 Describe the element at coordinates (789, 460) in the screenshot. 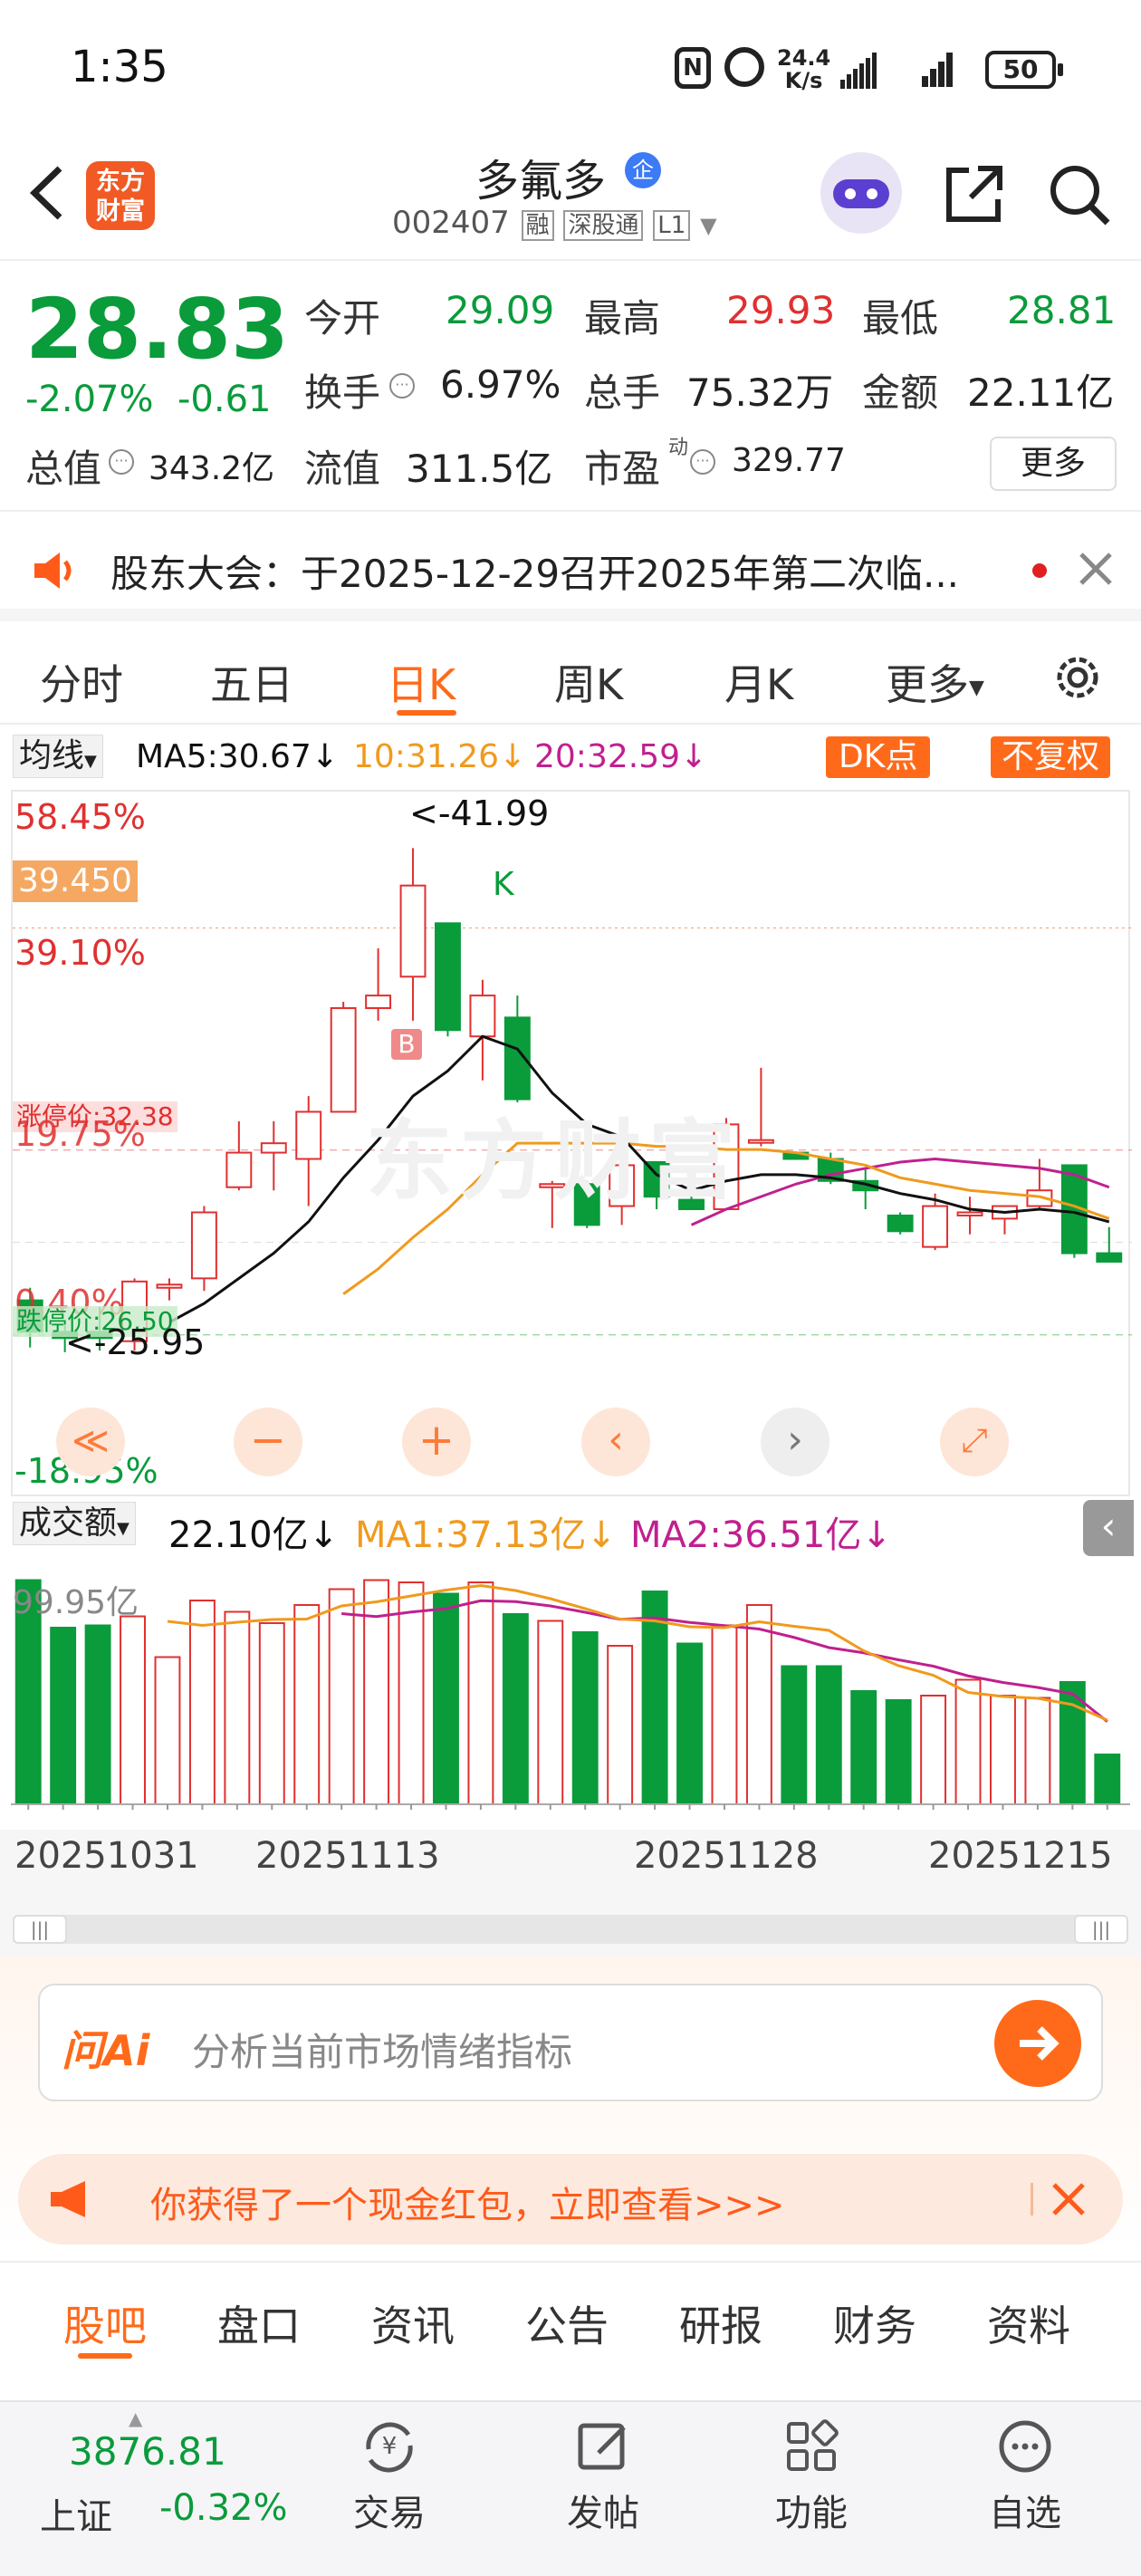

I see `pe-value: 329.77` at that location.